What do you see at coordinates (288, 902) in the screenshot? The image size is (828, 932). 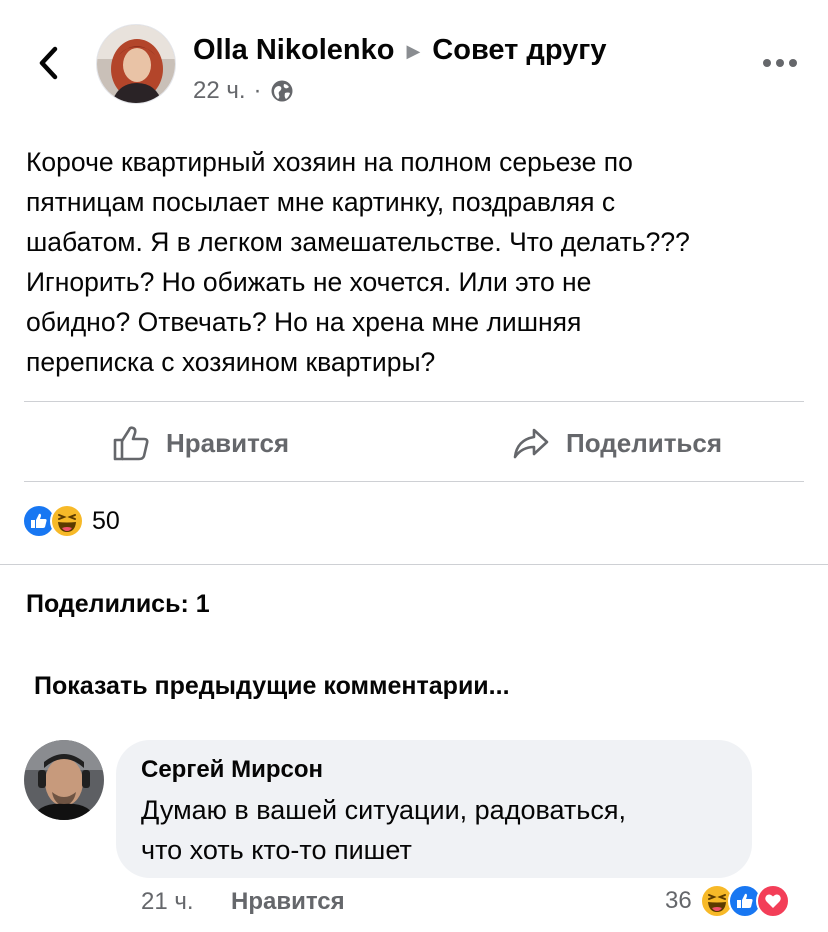 I see `comment-like-button: Нравится` at bounding box center [288, 902].